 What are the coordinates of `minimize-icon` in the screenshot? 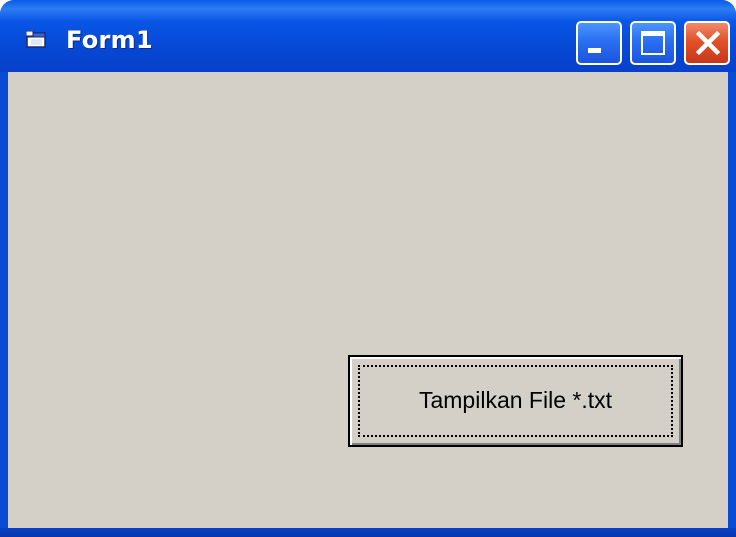 It's located at (594, 50).